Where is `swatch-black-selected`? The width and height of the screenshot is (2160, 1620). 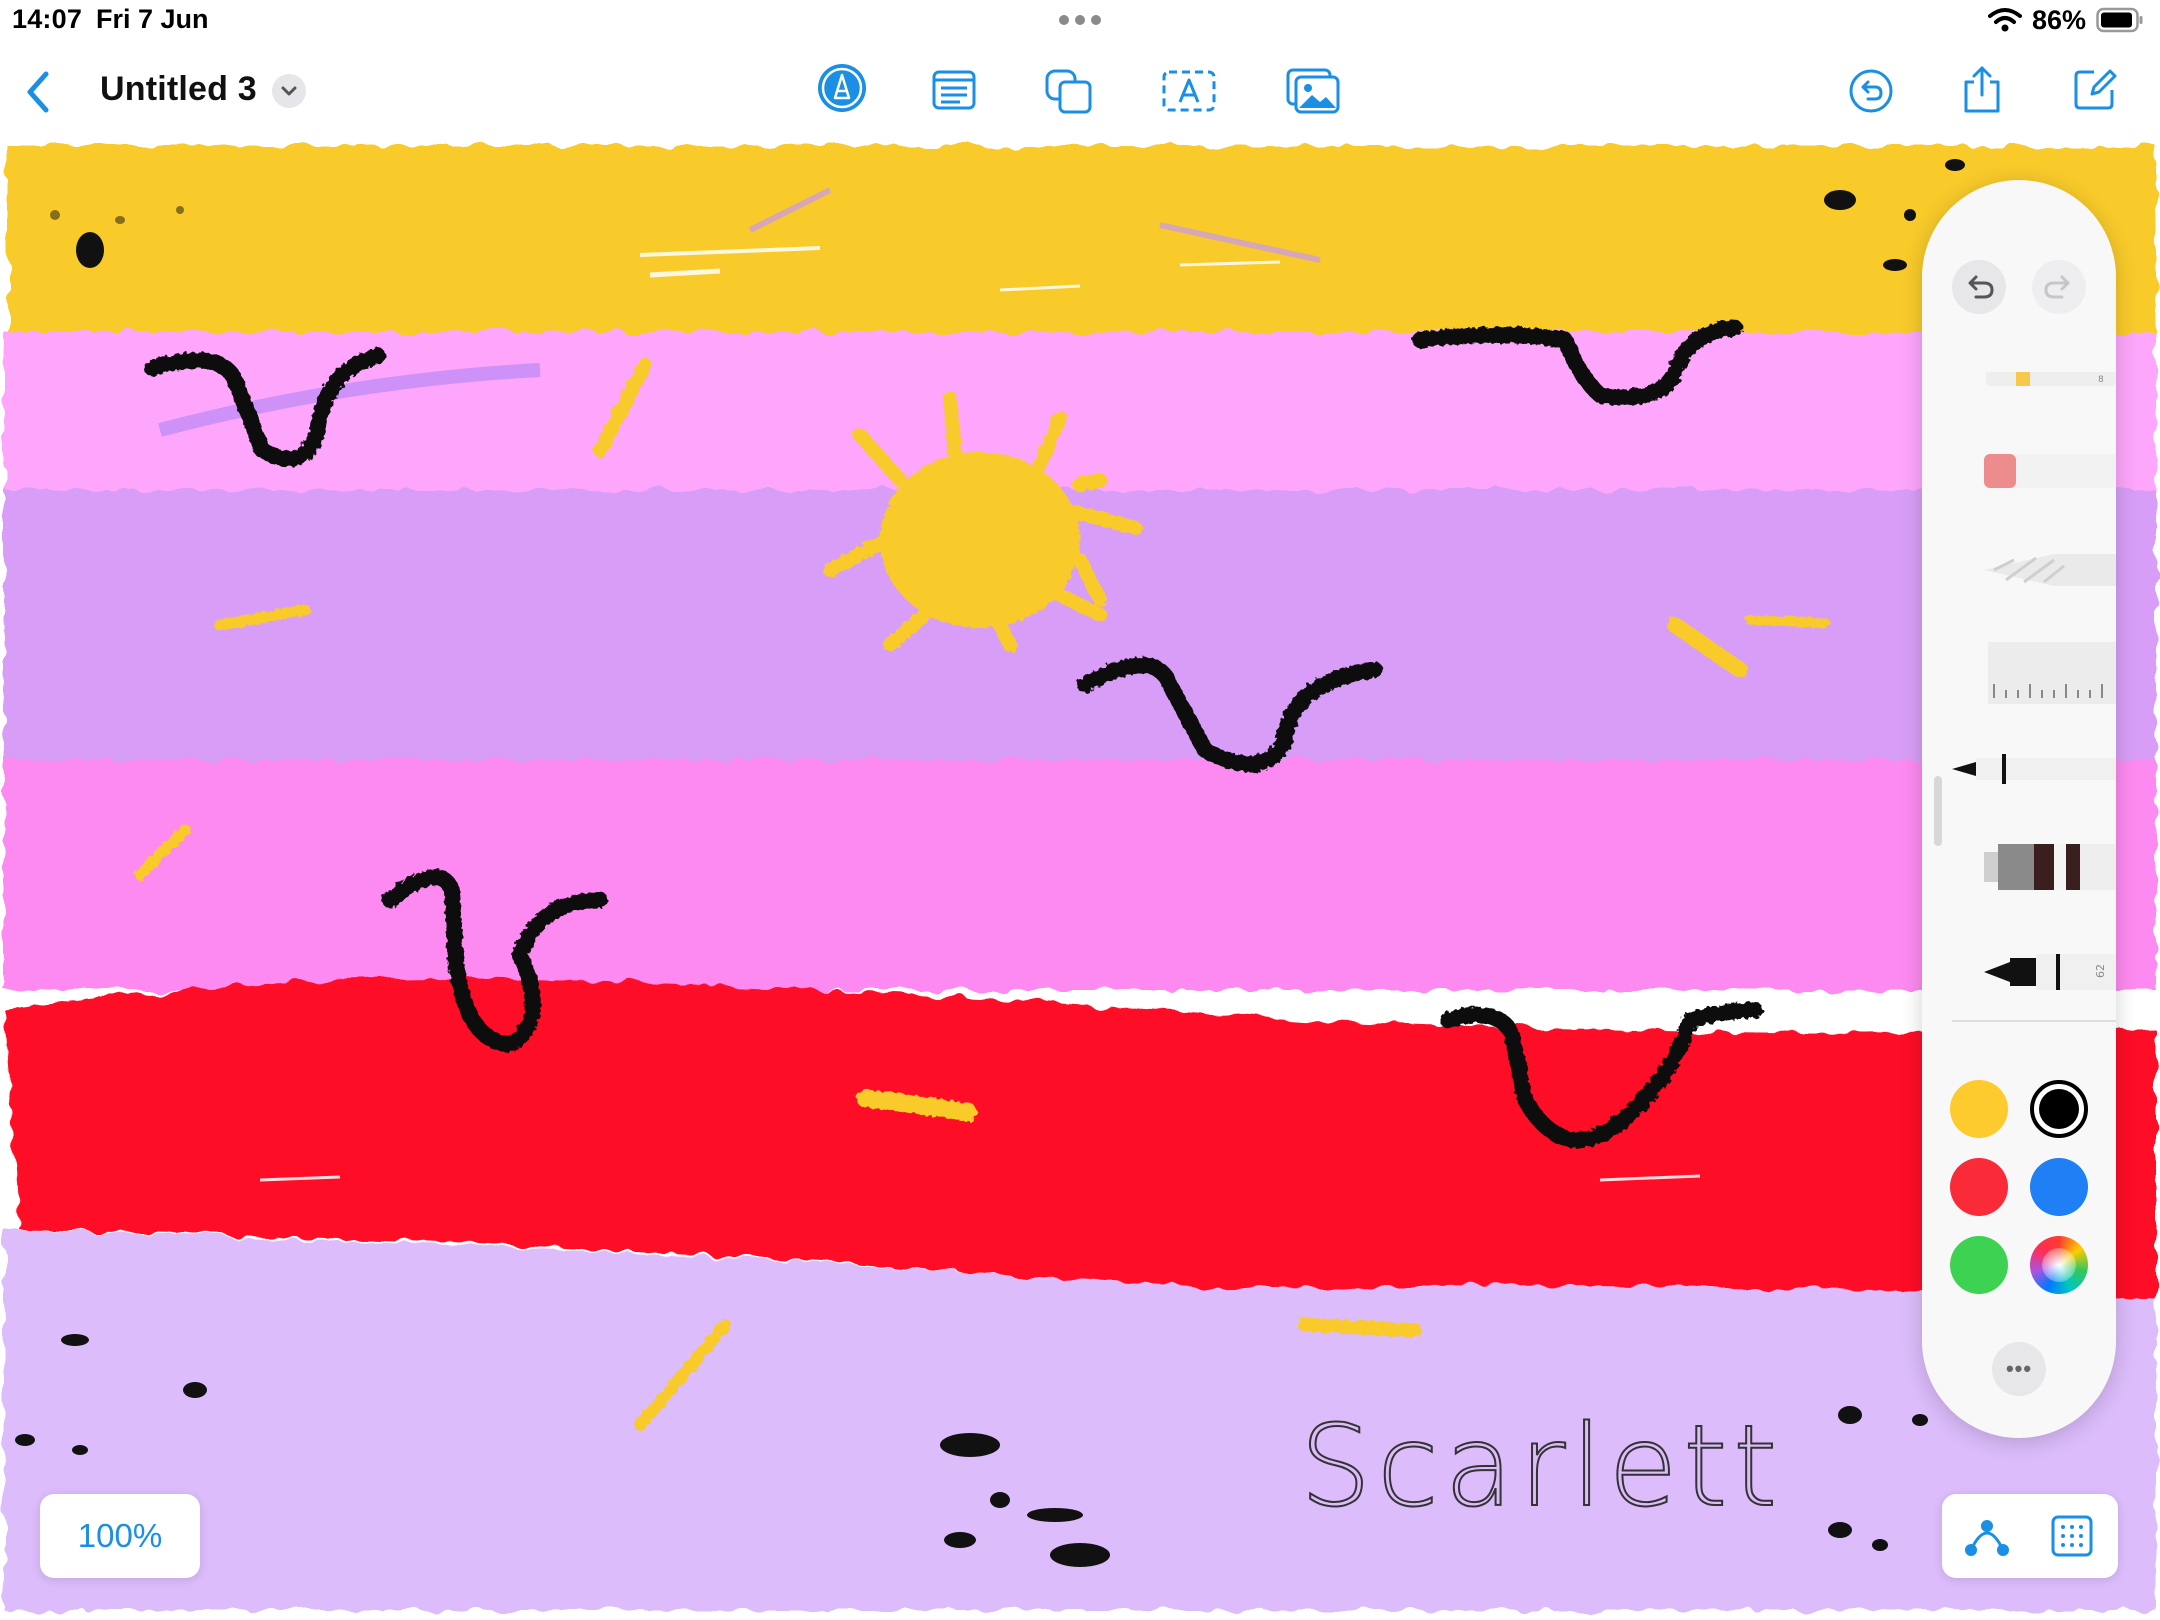
swatch-black-selected is located at coordinates (2059, 1109).